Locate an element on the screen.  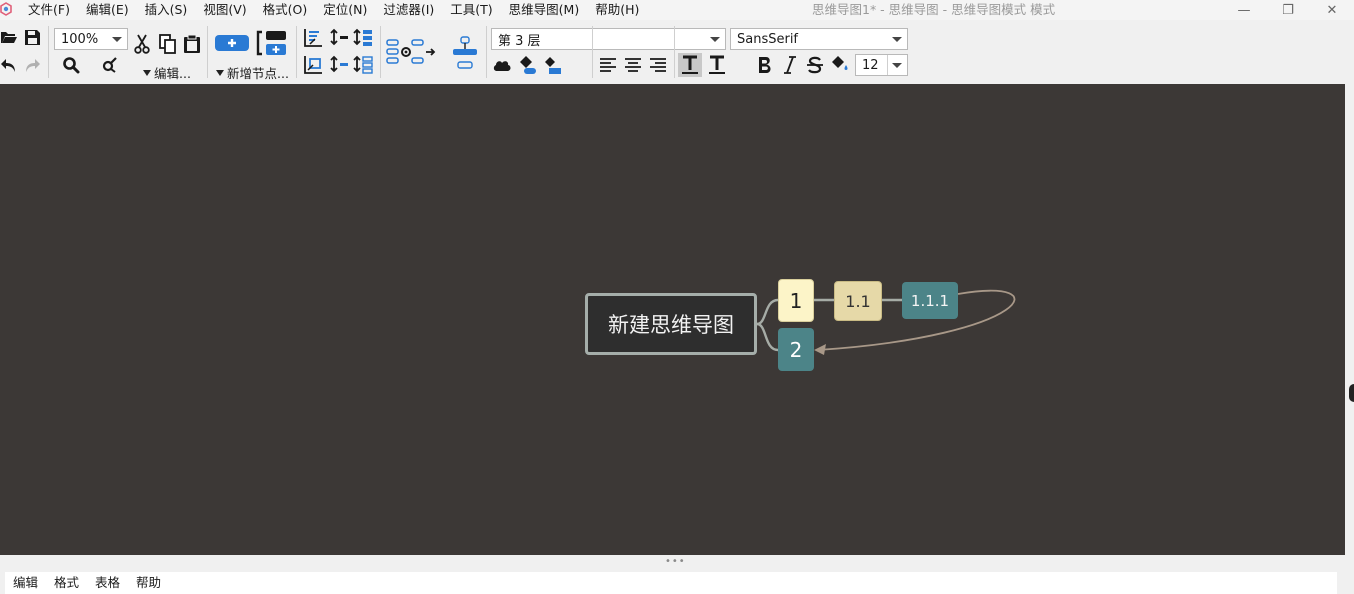
fill-color-icon is located at coordinates (840, 65).